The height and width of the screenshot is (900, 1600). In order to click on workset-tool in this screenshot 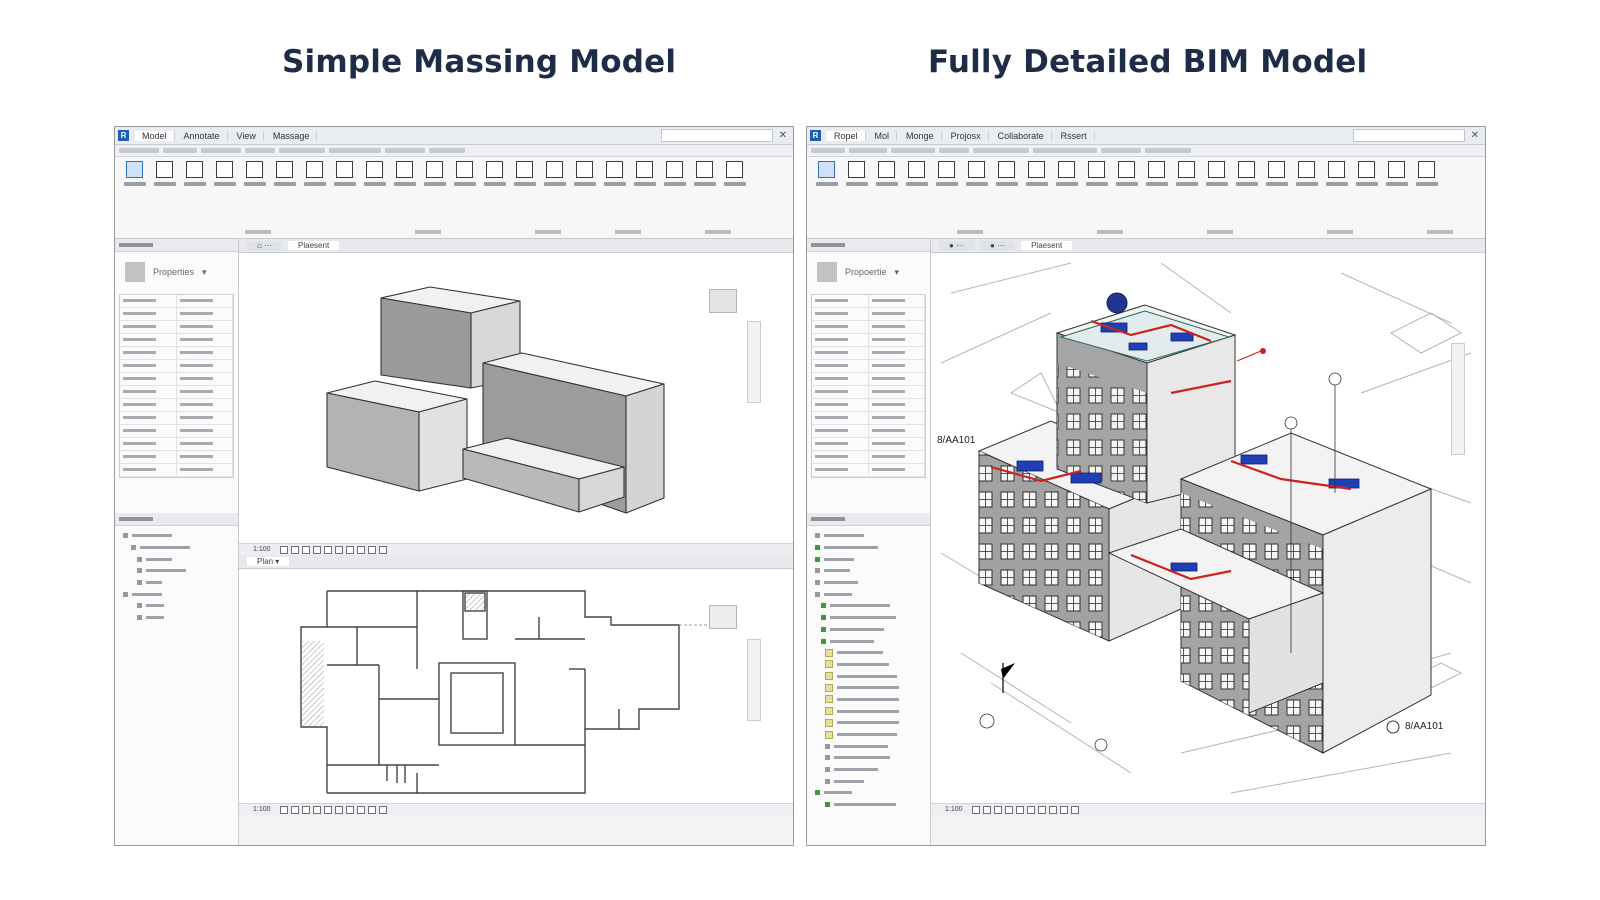, I will do `click(1366, 199)`.